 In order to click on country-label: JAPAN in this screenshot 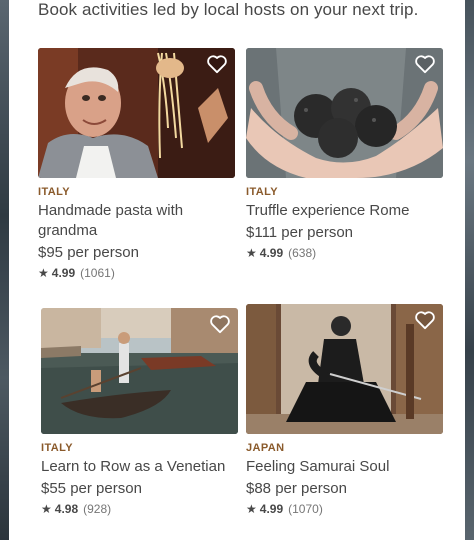, I will do `click(265, 448)`.